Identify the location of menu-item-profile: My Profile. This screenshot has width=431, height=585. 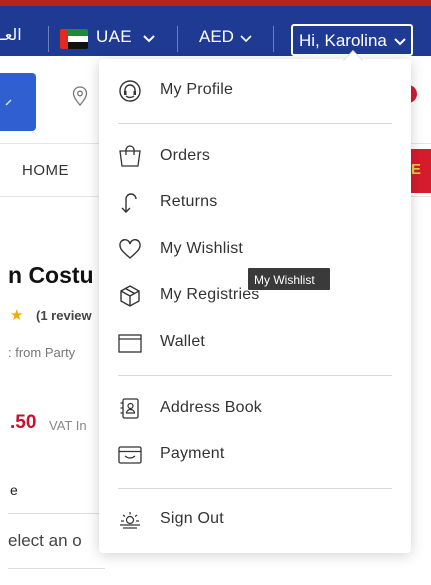
(255, 90).